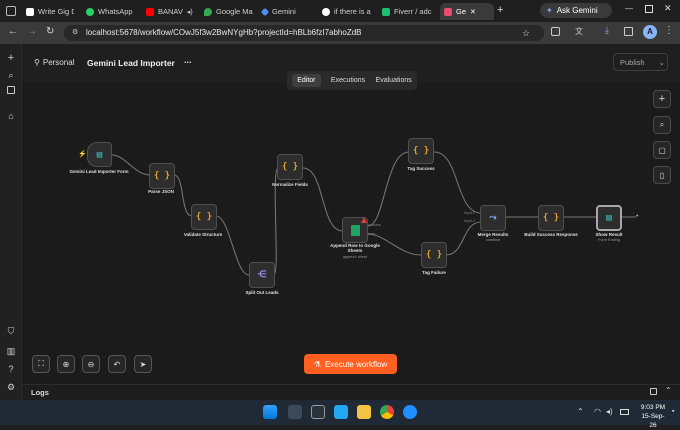 This screenshot has width=680, height=430. What do you see at coordinates (66, 364) in the screenshot?
I see `zoom-in-button: ⊕` at bounding box center [66, 364].